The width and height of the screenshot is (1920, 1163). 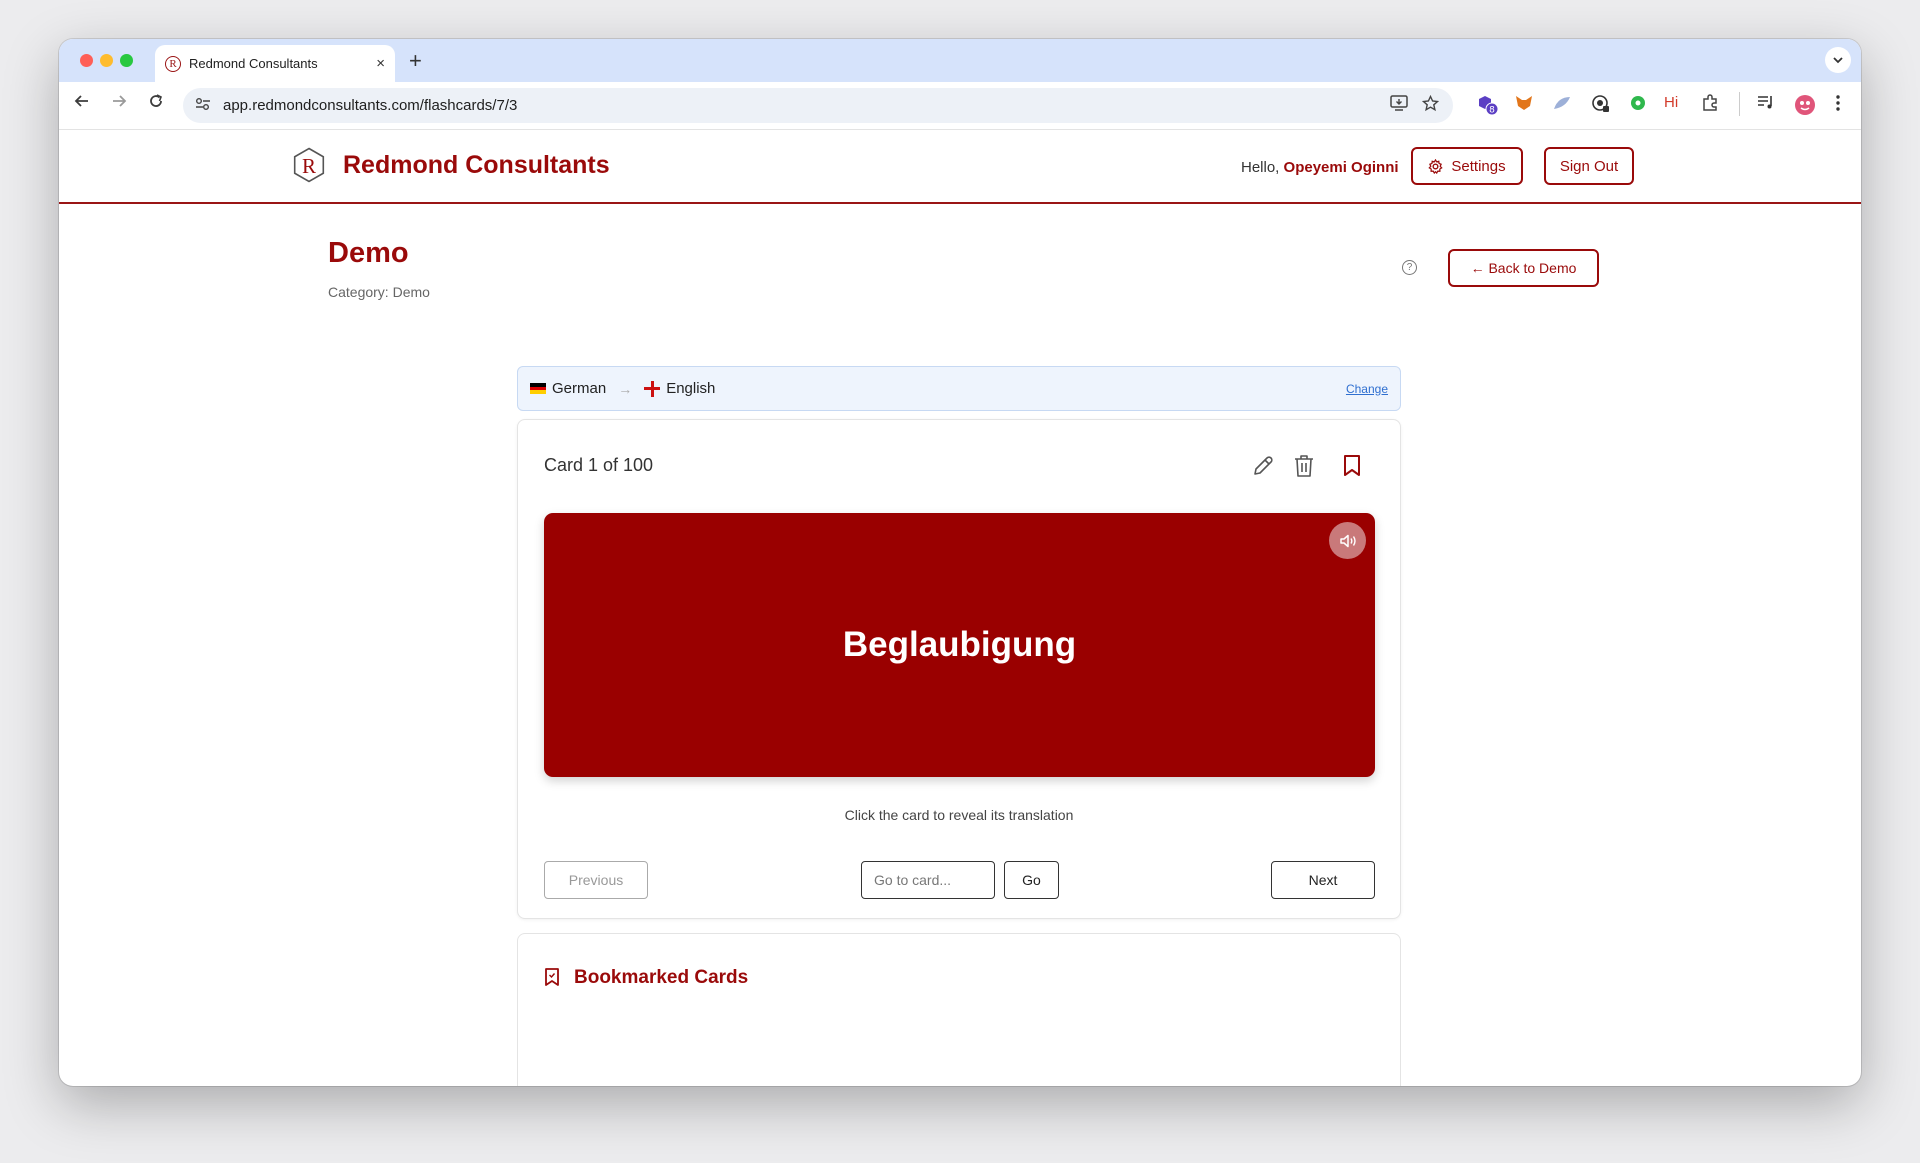 I want to click on tab-strip: R Redmond Consultants × +, so click(x=960, y=60).